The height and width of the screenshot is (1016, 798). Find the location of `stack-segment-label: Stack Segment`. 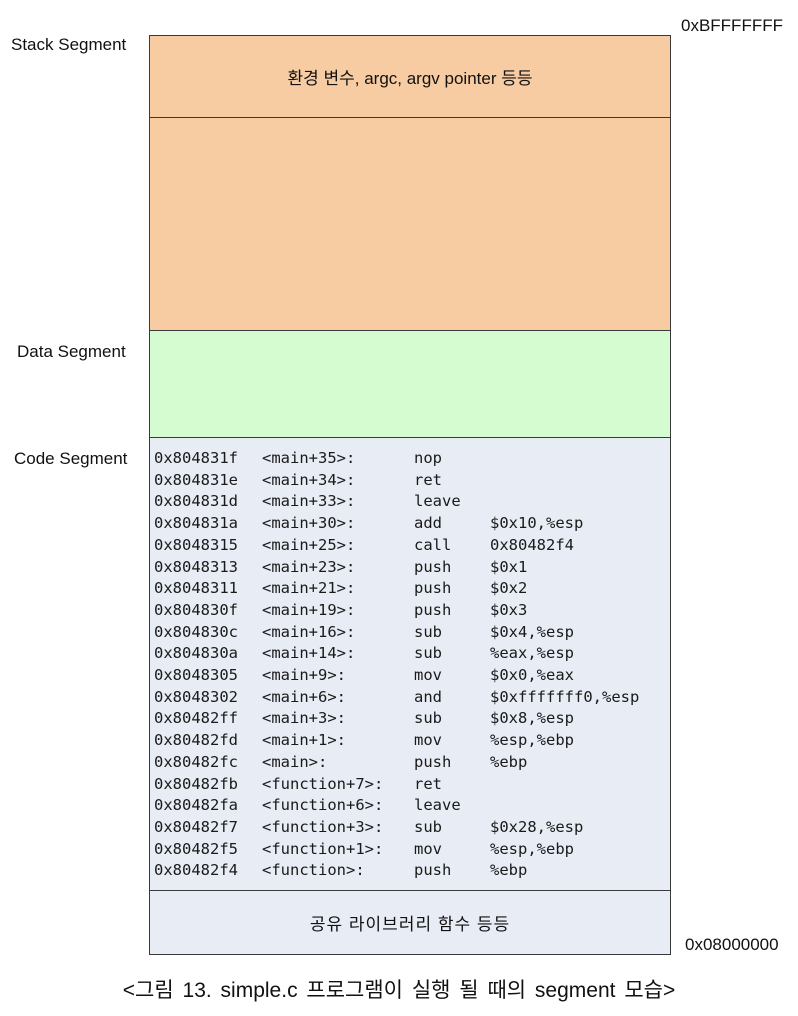

stack-segment-label: Stack Segment is located at coordinates (69, 44).